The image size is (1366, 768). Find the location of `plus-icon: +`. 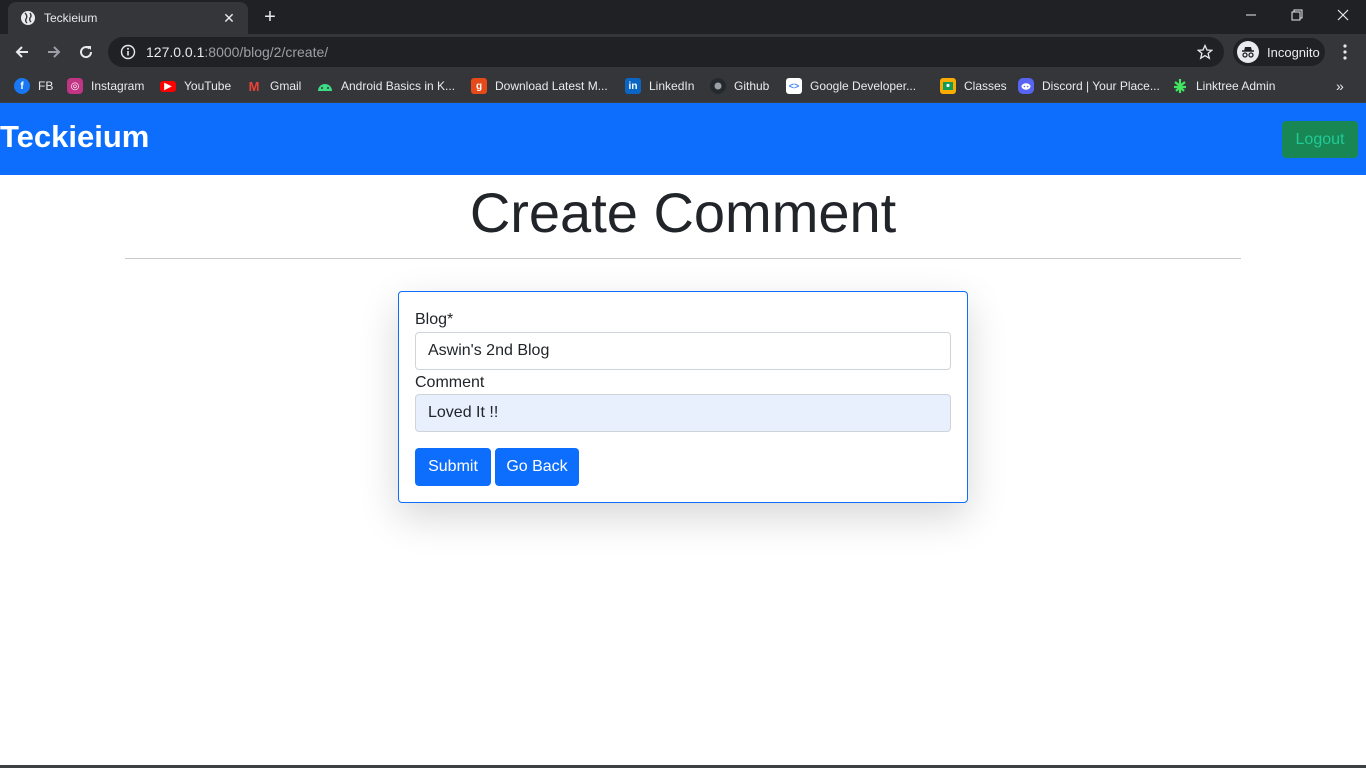

plus-icon: + is located at coordinates (270, 17).